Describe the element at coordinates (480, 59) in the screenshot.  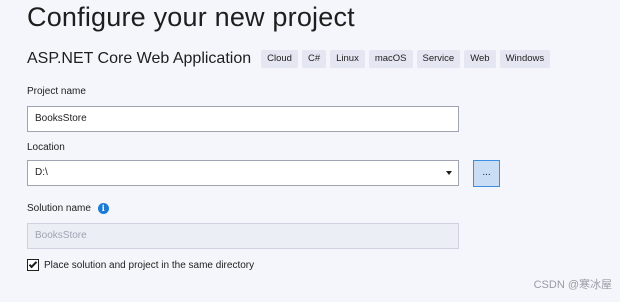
I see `template-tag: Web` at that location.